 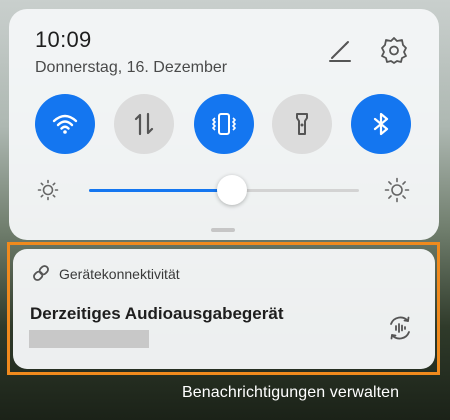 I want to click on brightness-slider-row, so click(x=224, y=189).